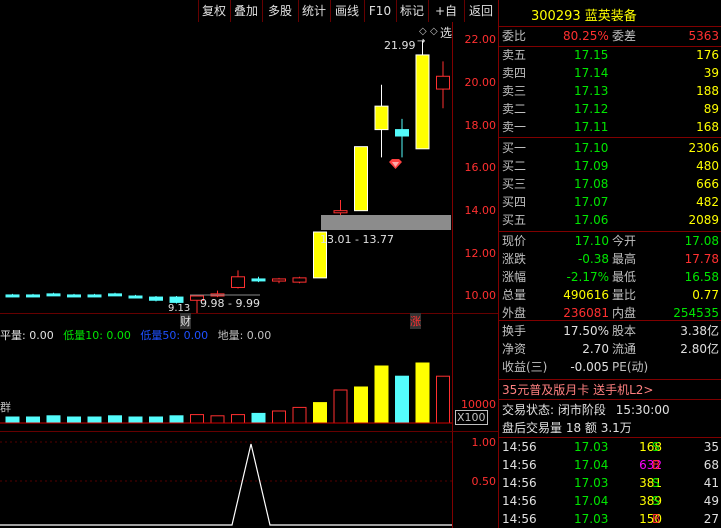 Image resolution: width=721 pixels, height=528 pixels. Describe the element at coordinates (610, 127) in the screenshot. I see `sell-row: 卖一 17.11 168` at that location.